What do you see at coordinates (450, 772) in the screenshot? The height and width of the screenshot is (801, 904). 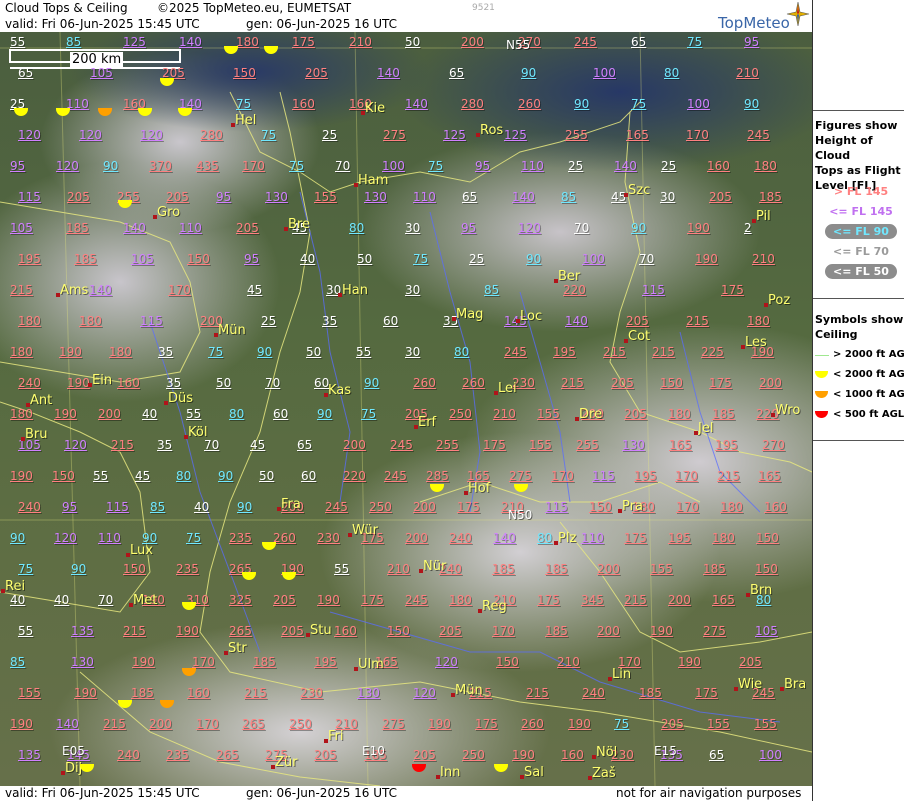 I see `city-label: Inn` at bounding box center [450, 772].